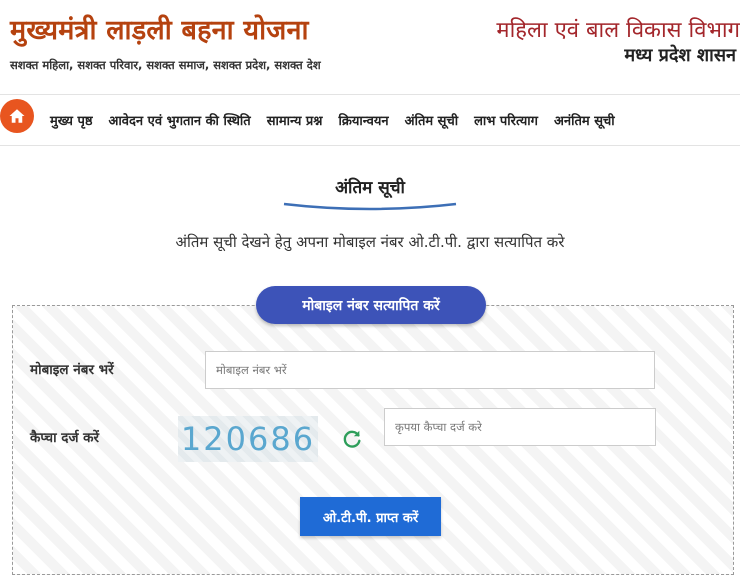 This screenshot has height=582, width=740. I want to click on government-name: मध्य प्रदेश शासन, so click(680, 55).